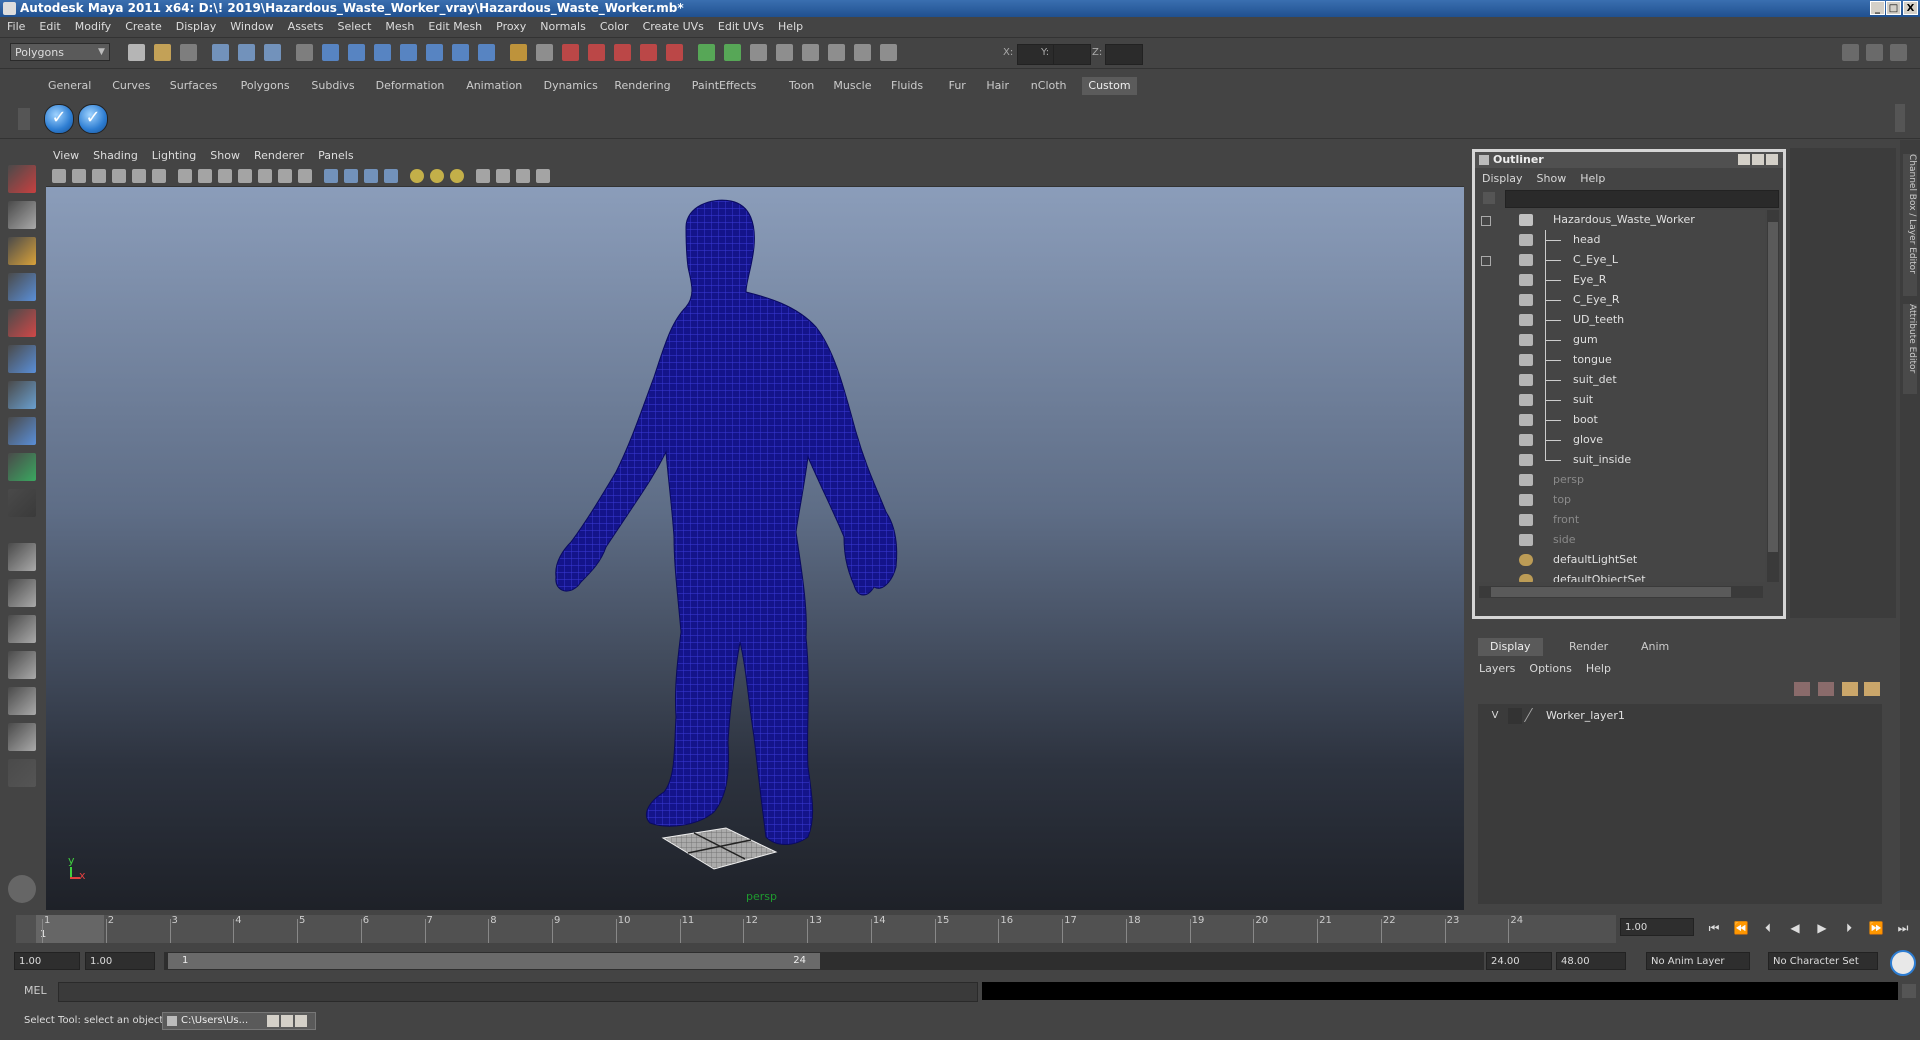 Image resolution: width=1920 pixels, height=1040 pixels. Describe the element at coordinates (1620, 340) in the screenshot. I see `outliner-item-gum: gum` at that location.